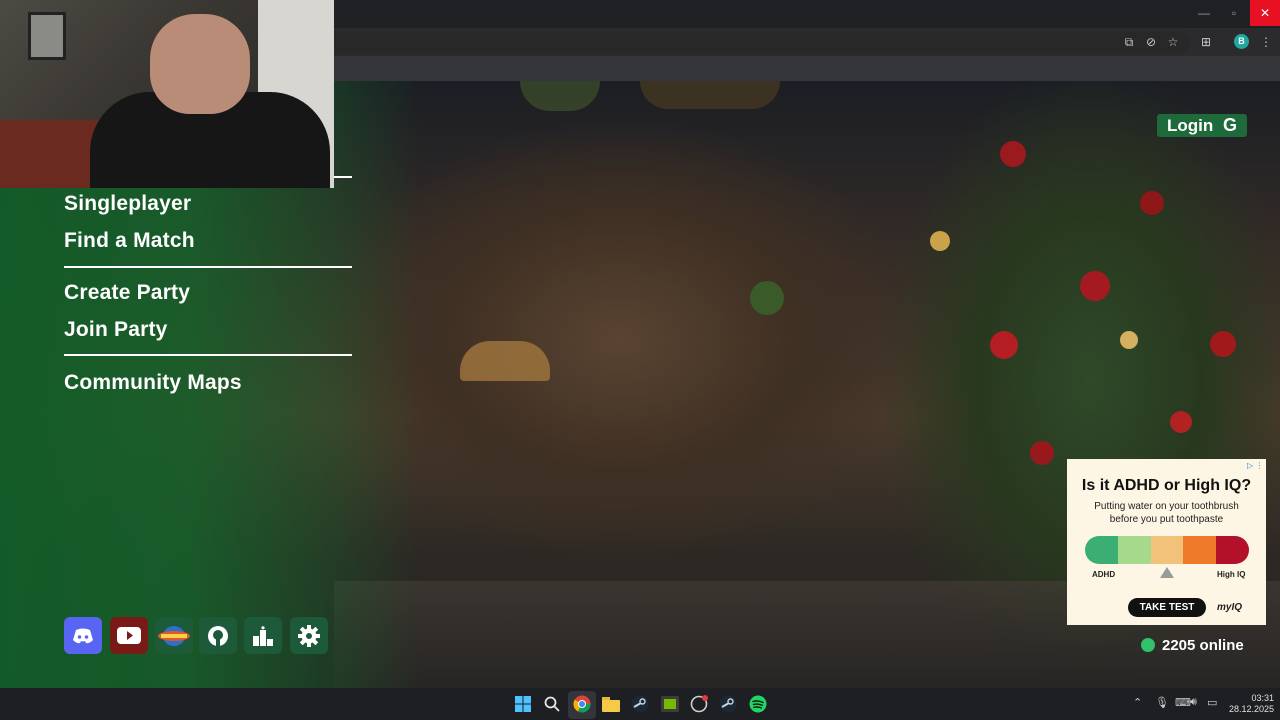 The width and height of the screenshot is (1280, 720). What do you see at coordinates (1148, 645) in the screenshot?
I see `online-dot-icon` at bounding box center [1148, 645].